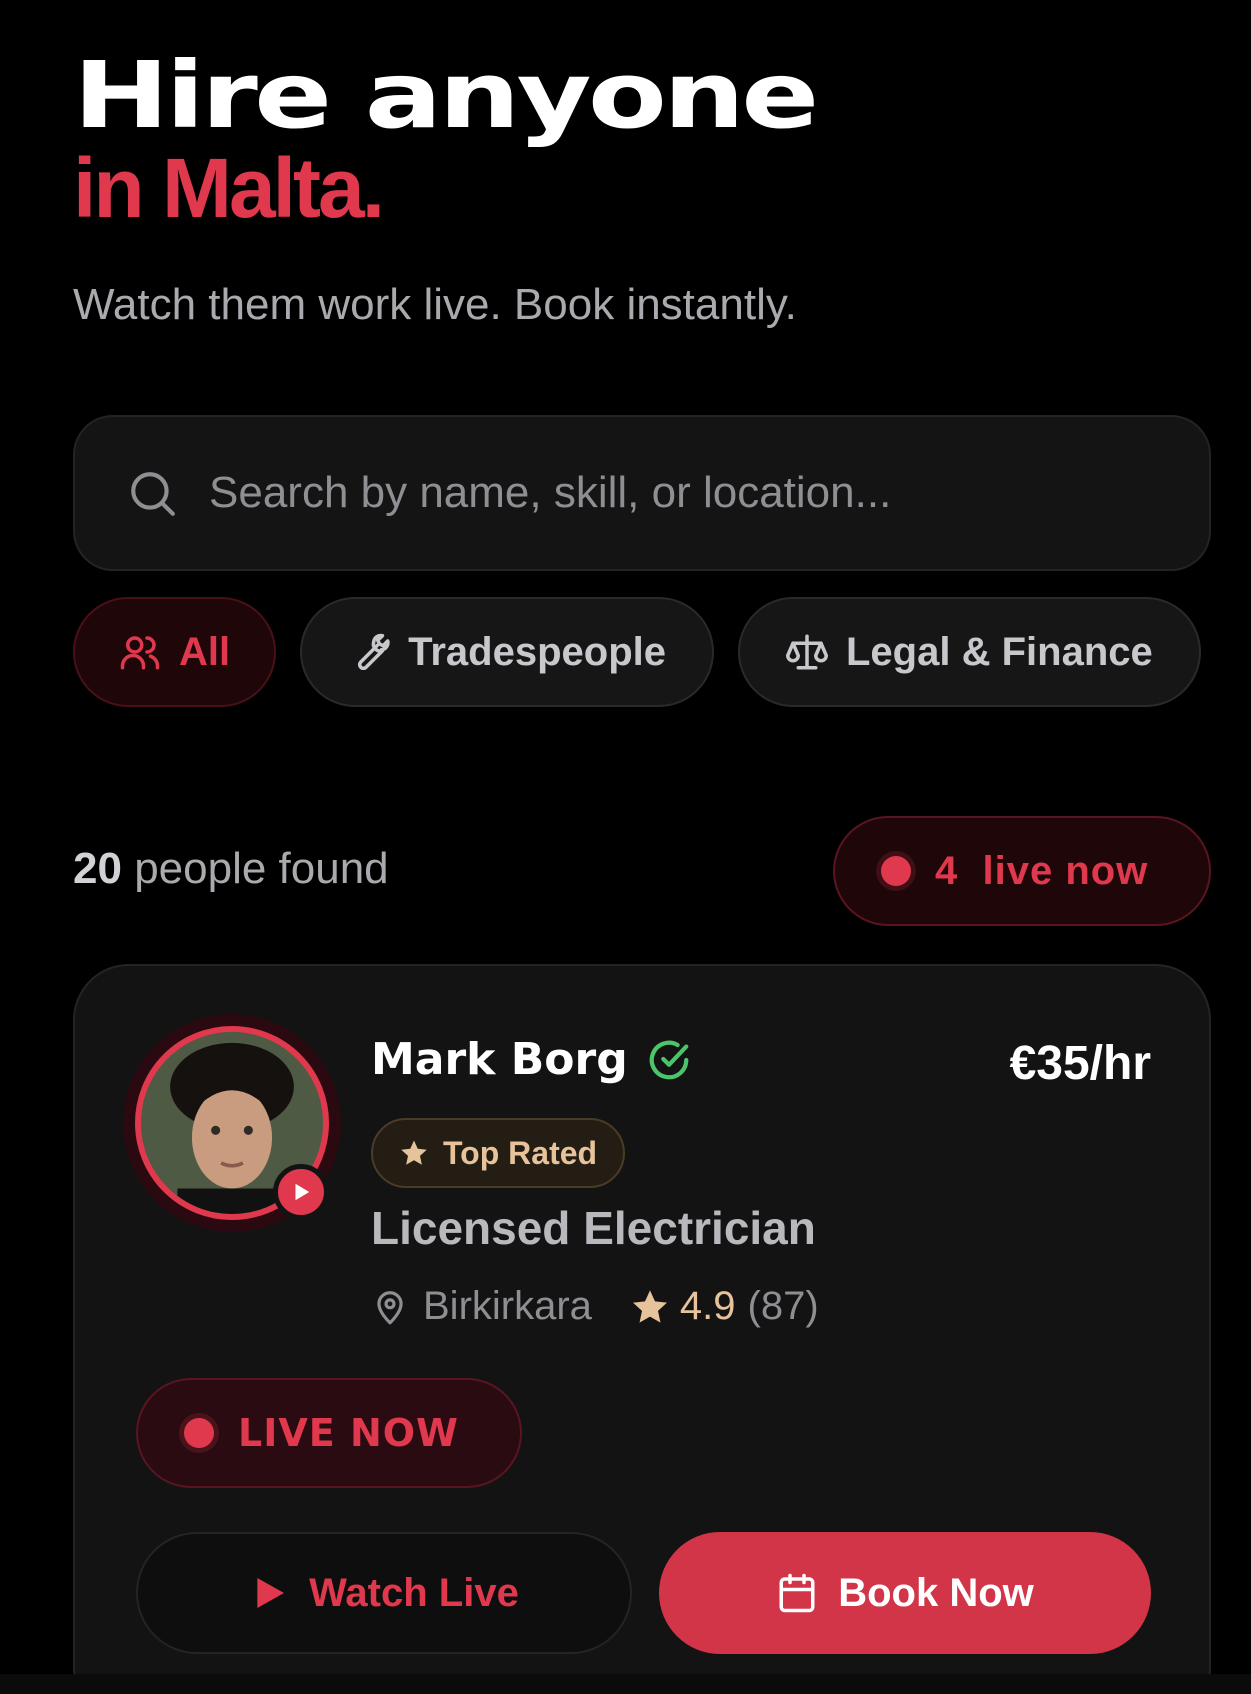 This screenshot has width=1251, height=1694. What do you see at coordinates (936, 1592) in the screenshot?
I see `book-now-label: Book Now` at bounding box center [936, 1592].